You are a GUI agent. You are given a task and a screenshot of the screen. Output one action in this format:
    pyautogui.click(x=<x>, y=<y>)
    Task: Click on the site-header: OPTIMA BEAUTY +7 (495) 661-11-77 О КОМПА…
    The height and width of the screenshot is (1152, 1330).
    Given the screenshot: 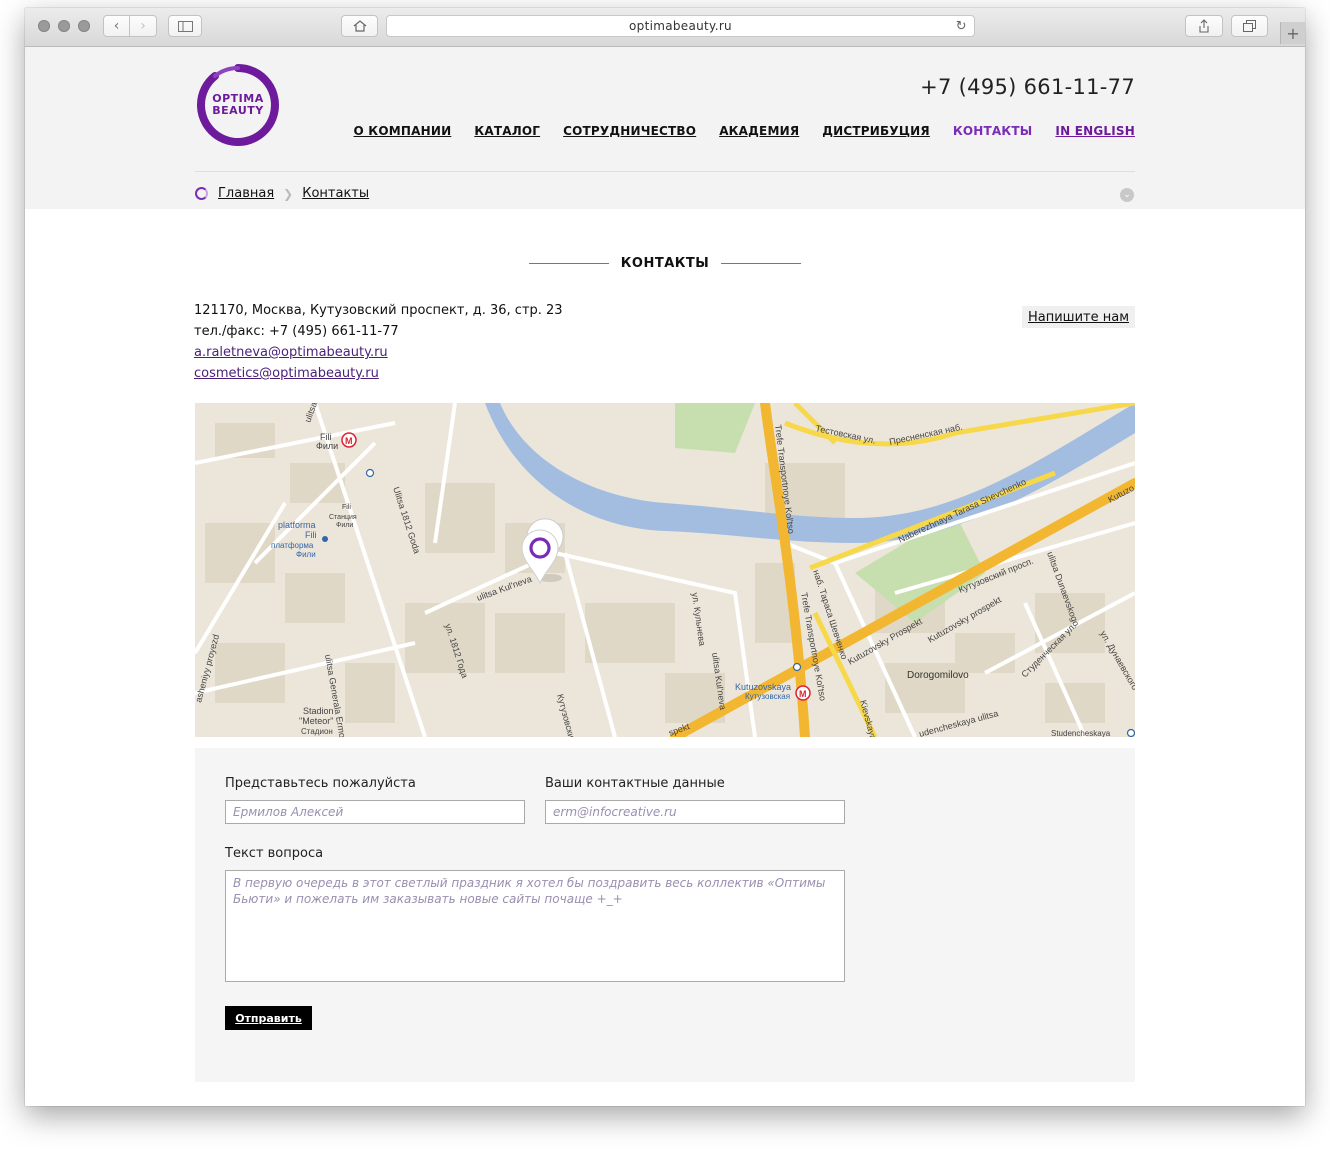 What is the action you would take?
    pyautogui.click(x=665, y=128)
    